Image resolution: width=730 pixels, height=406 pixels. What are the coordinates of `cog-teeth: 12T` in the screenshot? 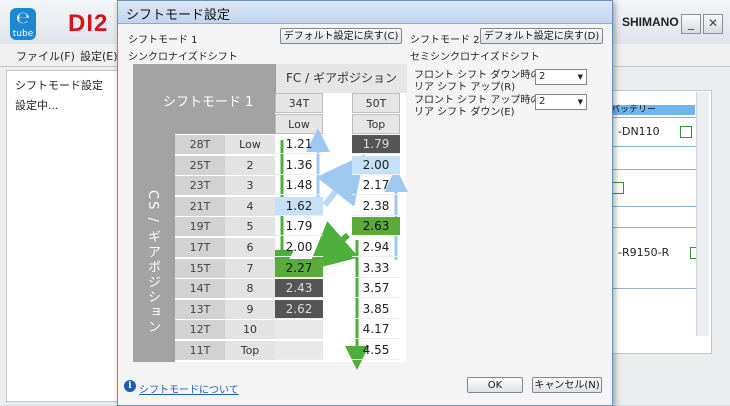 It's located at (200, 330).